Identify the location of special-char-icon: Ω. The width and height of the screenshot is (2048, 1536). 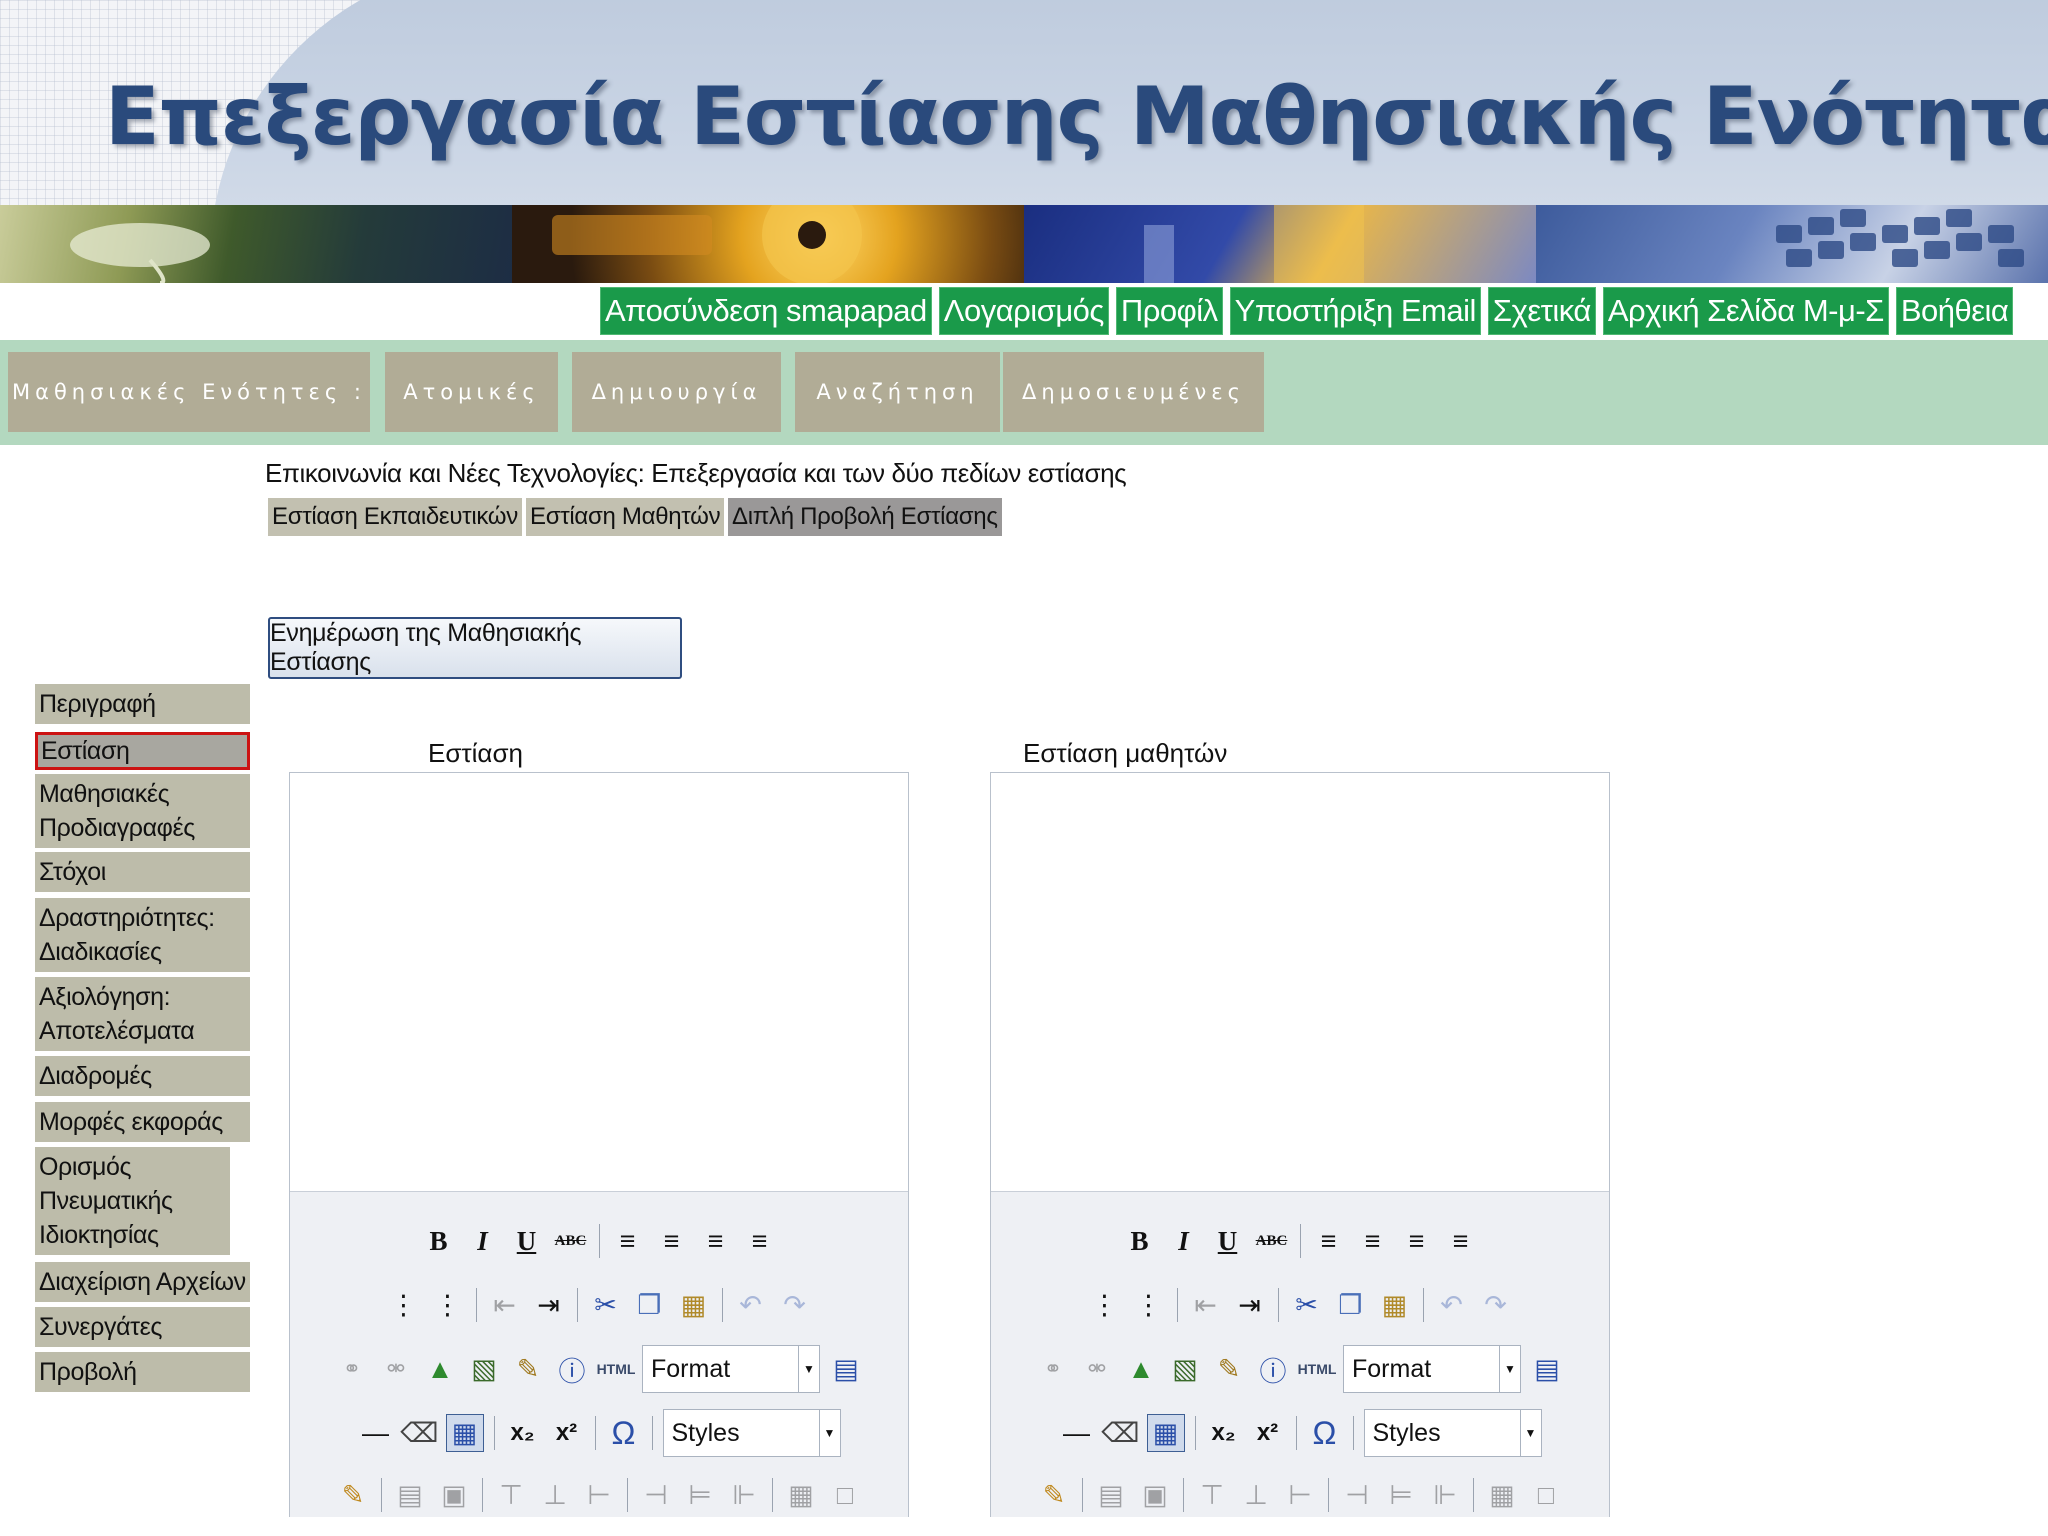
(1325, 1433).